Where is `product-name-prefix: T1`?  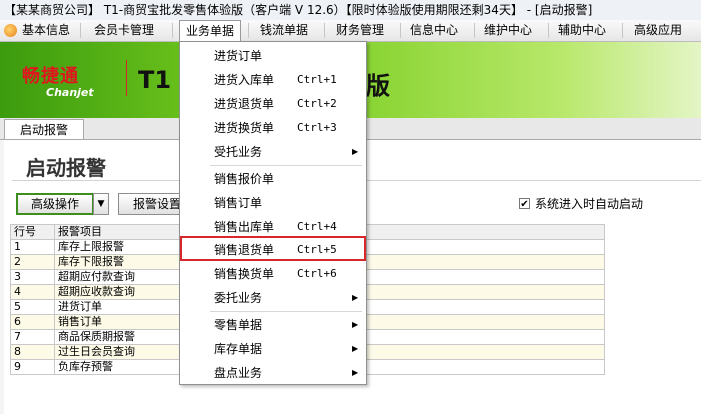 product-name-prefix: T1 is located at coordinates (155, 80).